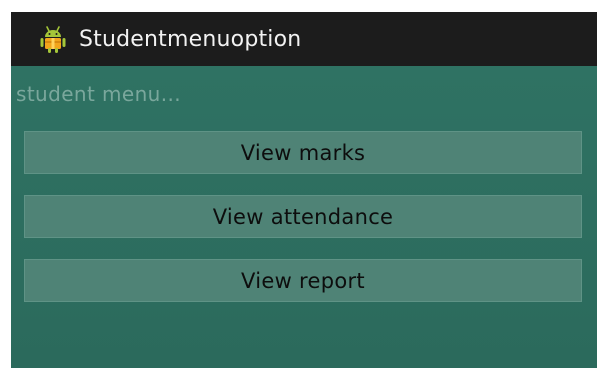 This screenshot has height=370, width=605. Describe the element at coordinates (304, 39) in the screenshot. I see `action-bar: Studentmenuoption` at that location.